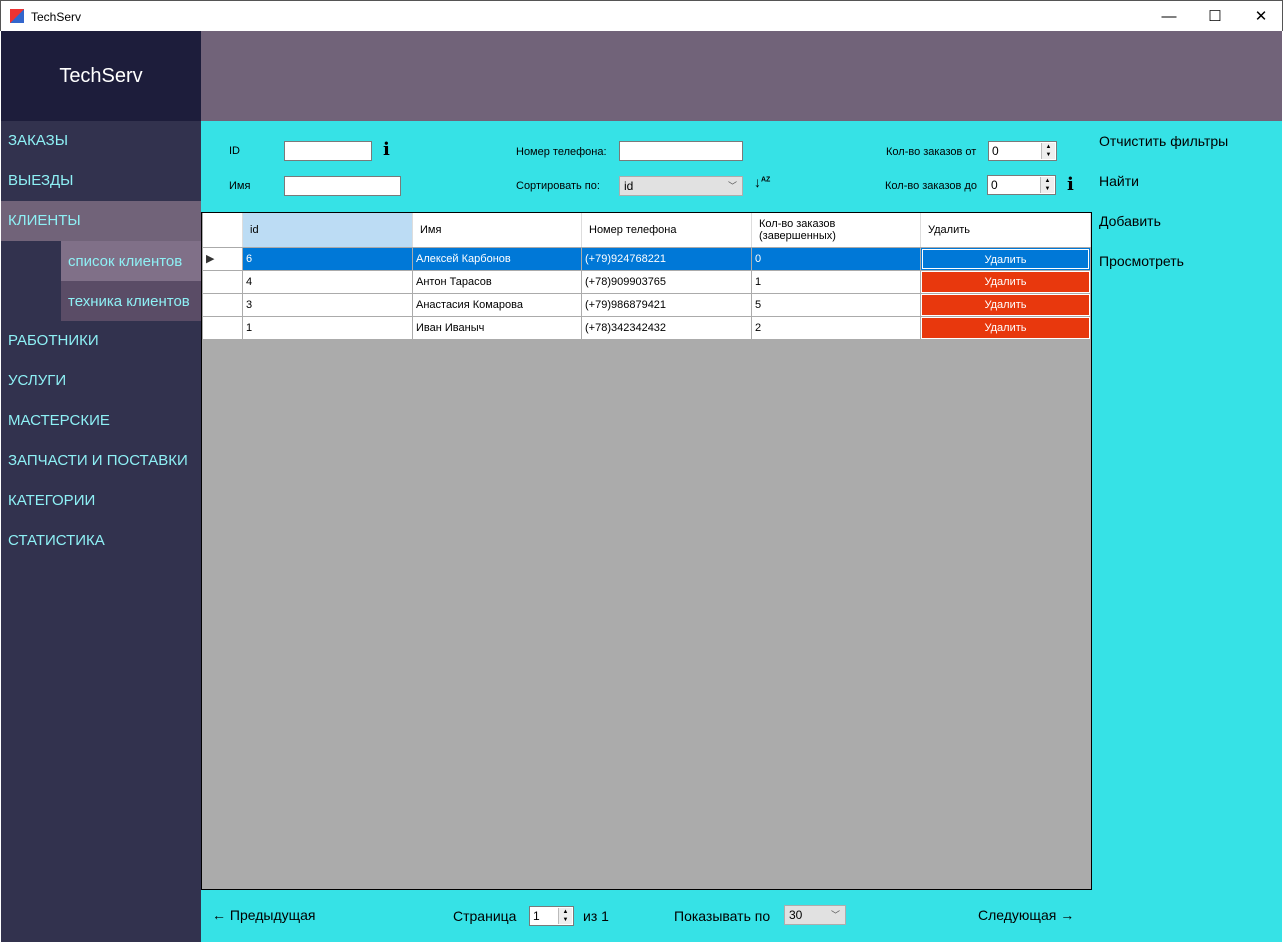  Describe the element at coordinates (561, 152) in the screenshot. I see `phone-label: Номер телефона:` at that location.